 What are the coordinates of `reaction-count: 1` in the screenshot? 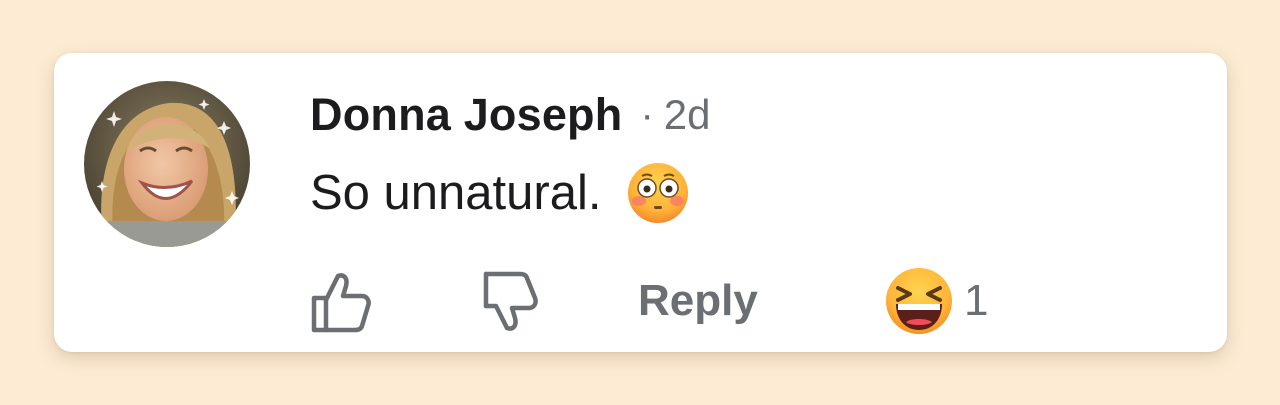 It's located at (976, 300).